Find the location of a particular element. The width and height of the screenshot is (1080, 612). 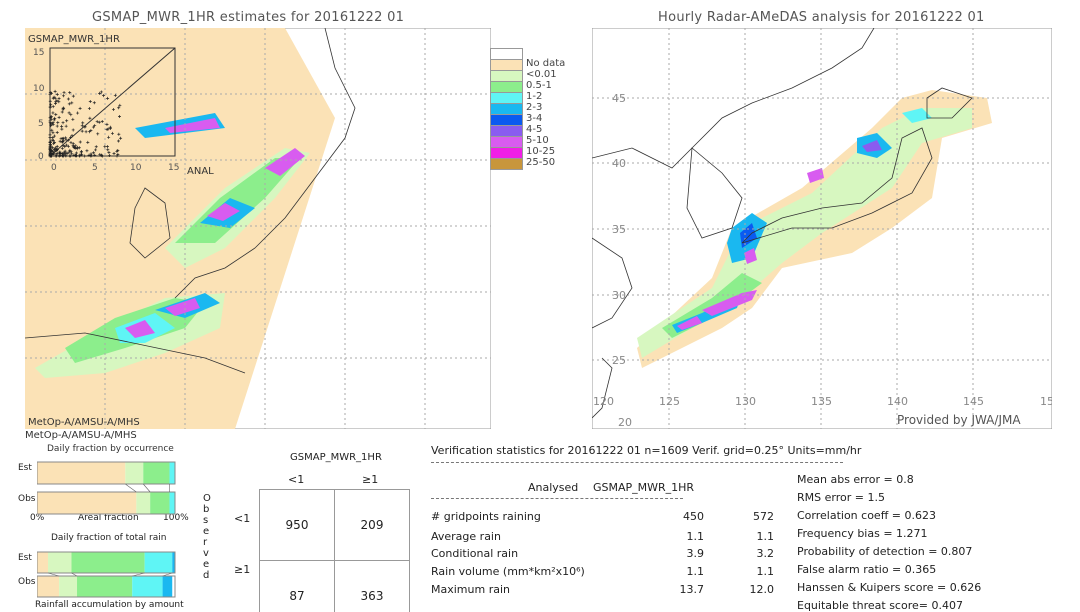

contingency-header: GSMAP_MWR_1HR is located at coordinates (336, 457).